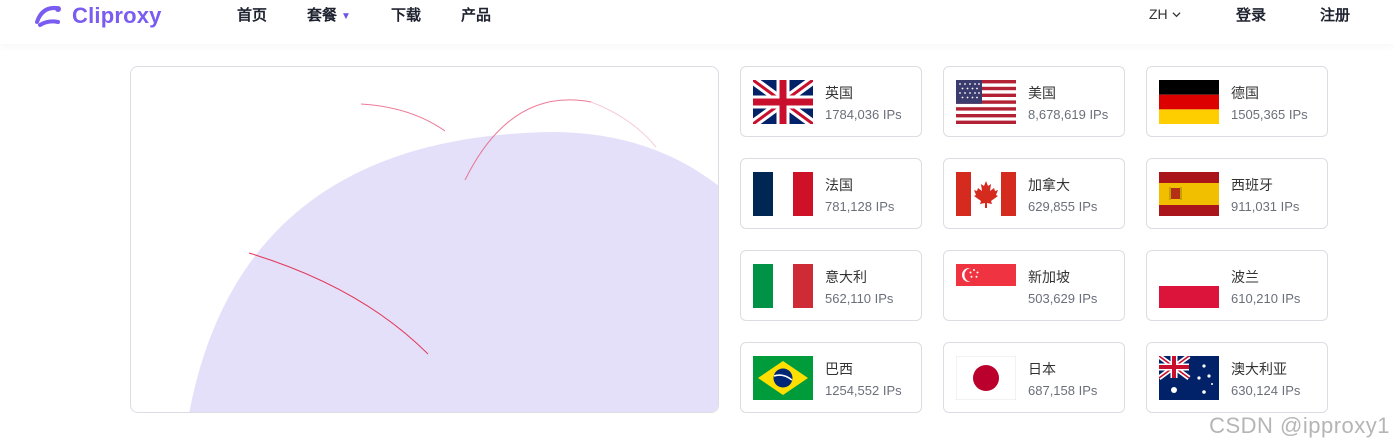 Image resolution: width=1394 pixels, height=445 pixels. I want to click on brand-logo: Cliproxy, so click(98, 16).